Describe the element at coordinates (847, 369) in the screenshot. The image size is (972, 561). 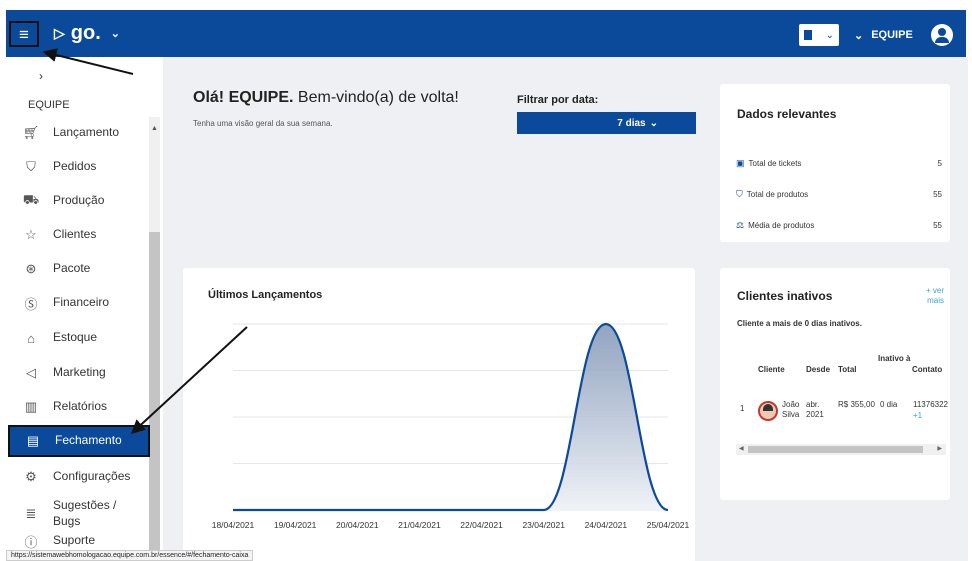
I see `col-header-total: Total` at that location.